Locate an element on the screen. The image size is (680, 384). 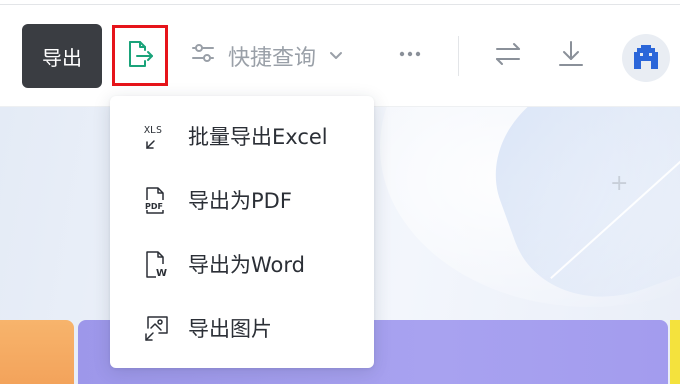
export-tooltip-text: 导出 is located at coordinates (62, 57).